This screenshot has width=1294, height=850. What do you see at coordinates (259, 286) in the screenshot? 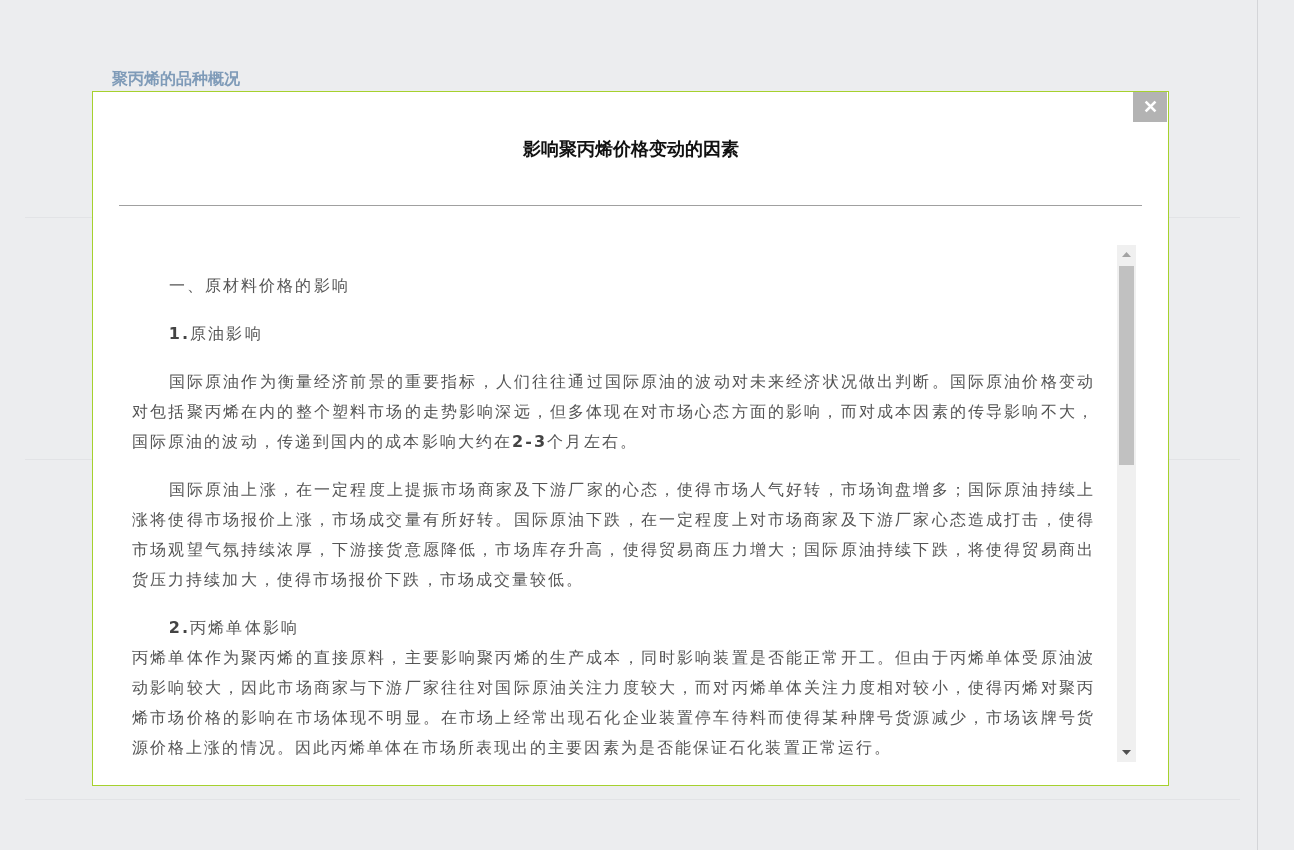
I see `section-heading: 一、原材料价格的影响` at bounding box center [259, 286].